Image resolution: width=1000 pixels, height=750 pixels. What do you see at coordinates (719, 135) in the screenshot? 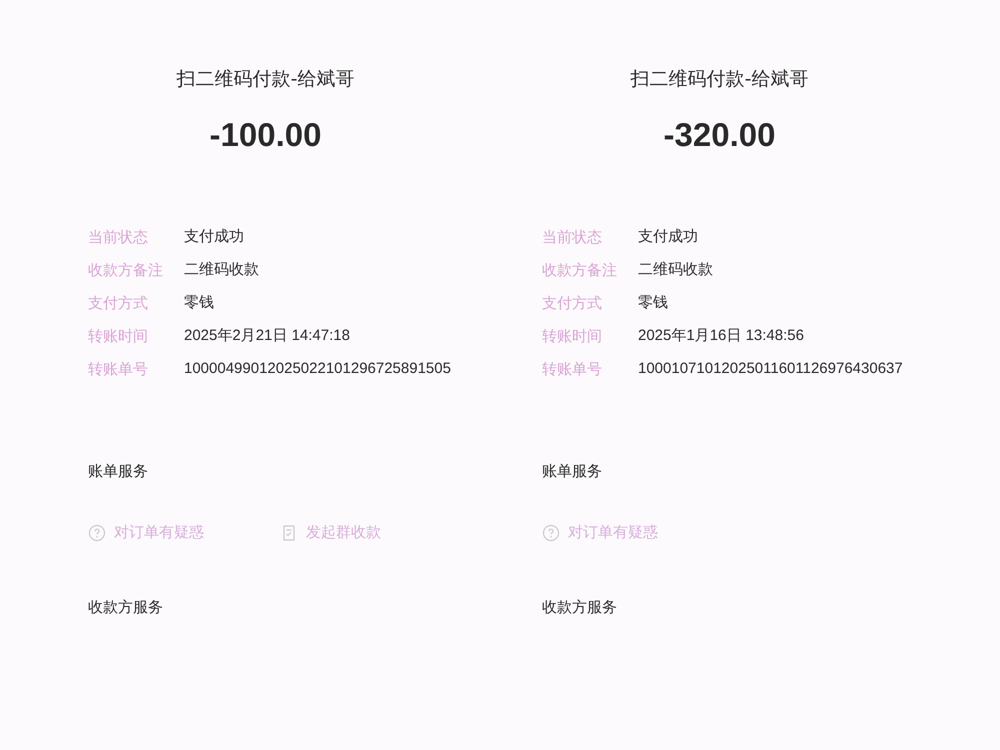
I see `payment-amount: -320.00` at bounding box center [719, 135].